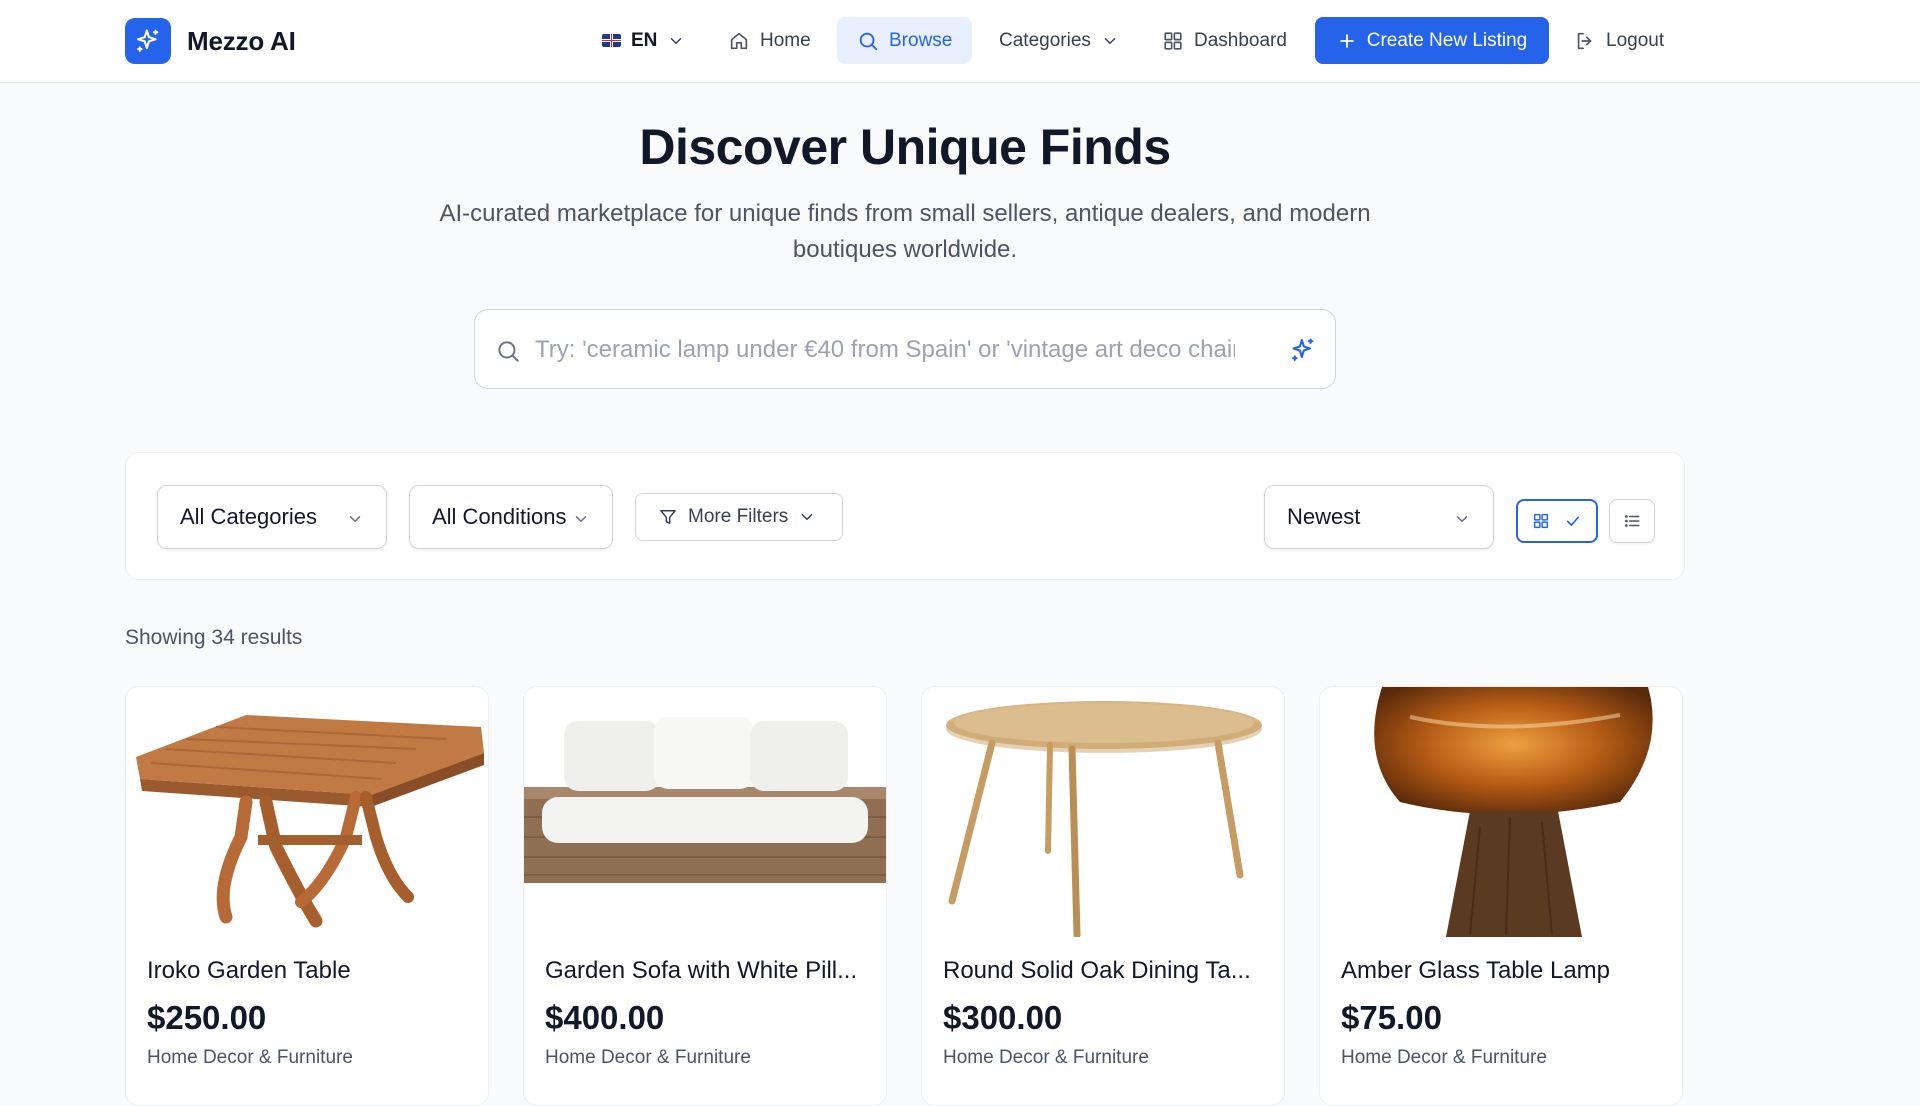 The width and height of the screenshot is (1920, 1106). What do you see at coordinates (1391, 1017) in the screenshot?
I see `listing-price: $75.00` at bounding box center [1391, 1017].